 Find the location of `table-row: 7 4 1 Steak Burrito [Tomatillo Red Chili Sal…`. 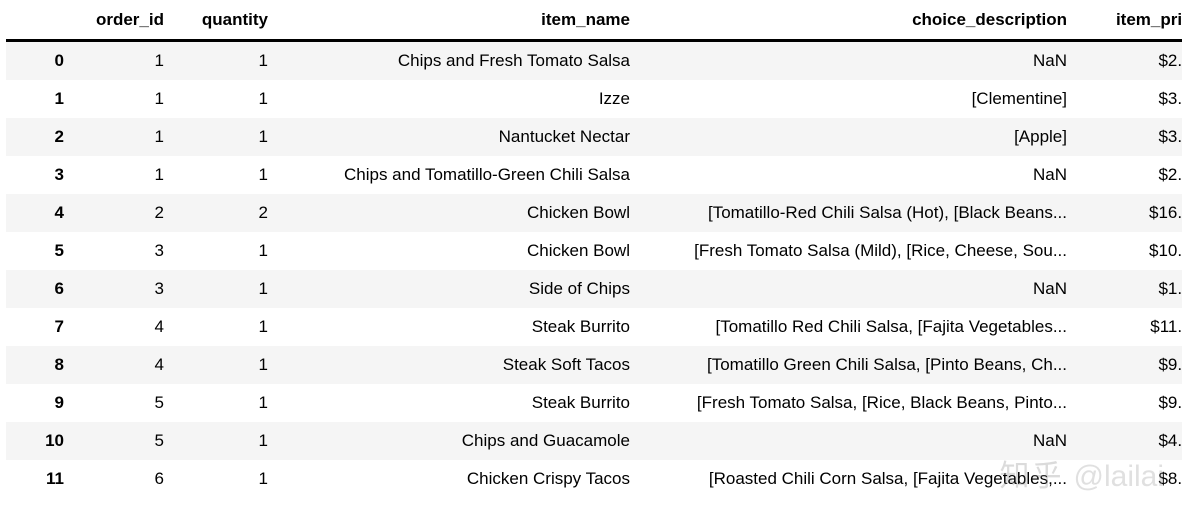

table-row: 7 4 1 Steak Burrito [Tomatillo Red Chili Sal… is located at coordinates (594, 327).